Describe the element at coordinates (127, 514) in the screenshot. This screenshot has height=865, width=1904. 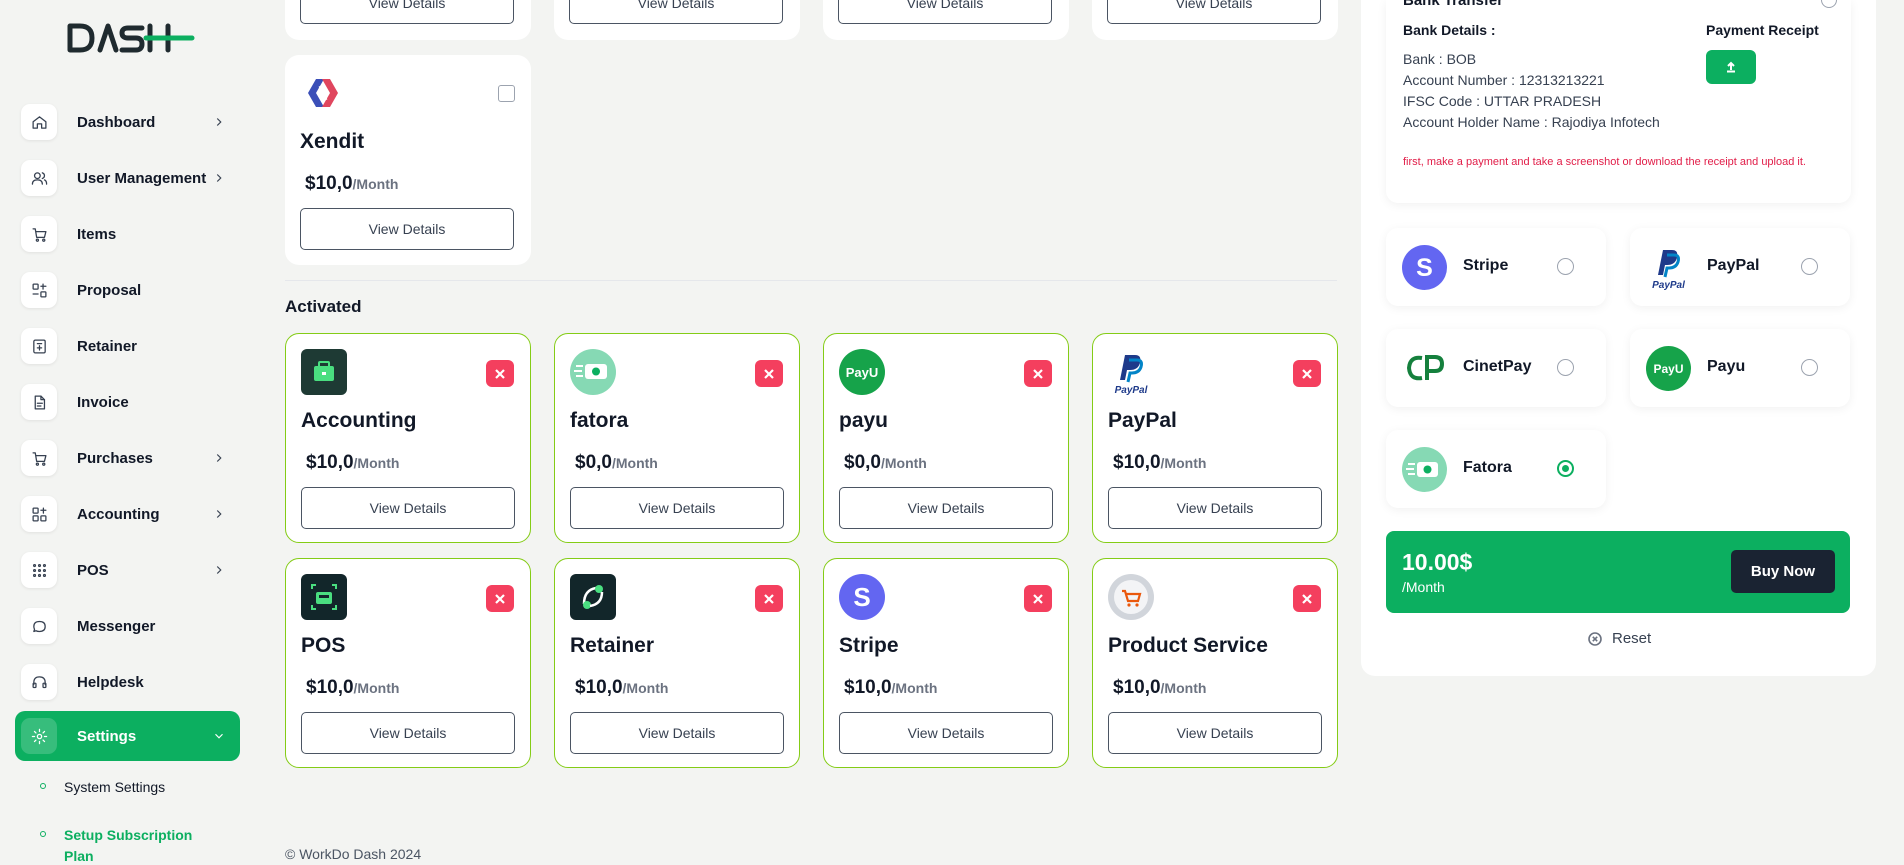
I see `sidebar-item-accounting: Accounting` at that location.